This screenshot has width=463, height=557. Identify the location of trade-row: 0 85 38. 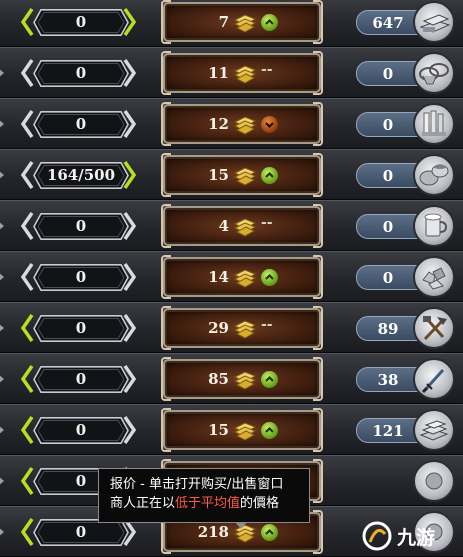
(231, 378).